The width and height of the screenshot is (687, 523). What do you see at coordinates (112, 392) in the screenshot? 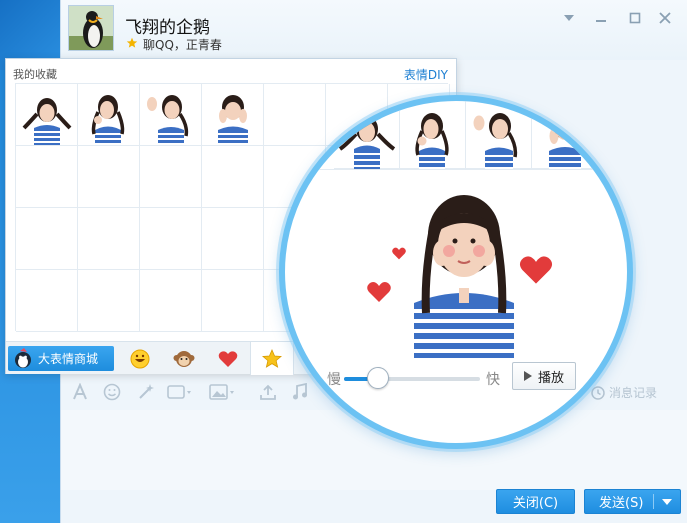
I see `emoji-icon` at bounding box center [112, 392].